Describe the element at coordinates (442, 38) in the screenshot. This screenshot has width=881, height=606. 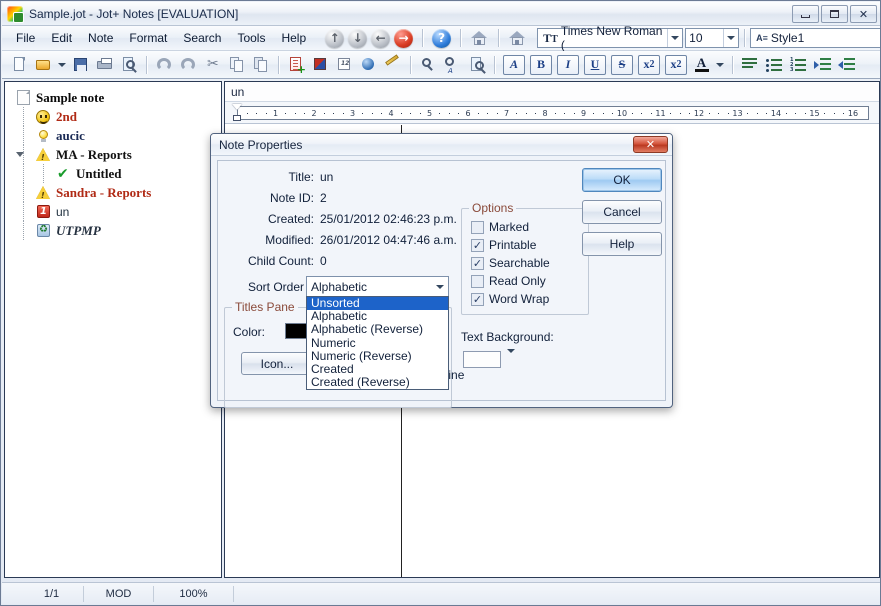
I see `help-icon: ?` at that location.